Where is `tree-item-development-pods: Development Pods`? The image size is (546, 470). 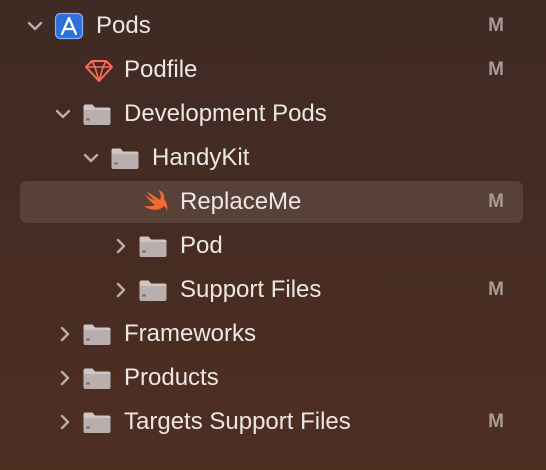
tree-item-development-pods: Development Pods is located at coordinates (273, 114).